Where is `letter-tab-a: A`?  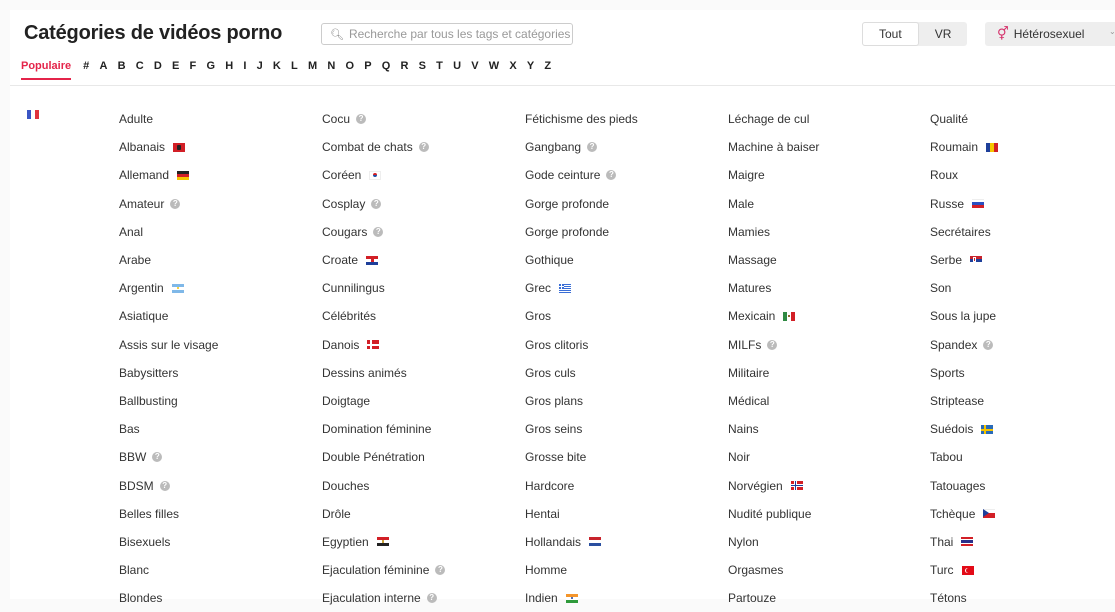
letter-tab-a: A is located at coordinates (103, 70).